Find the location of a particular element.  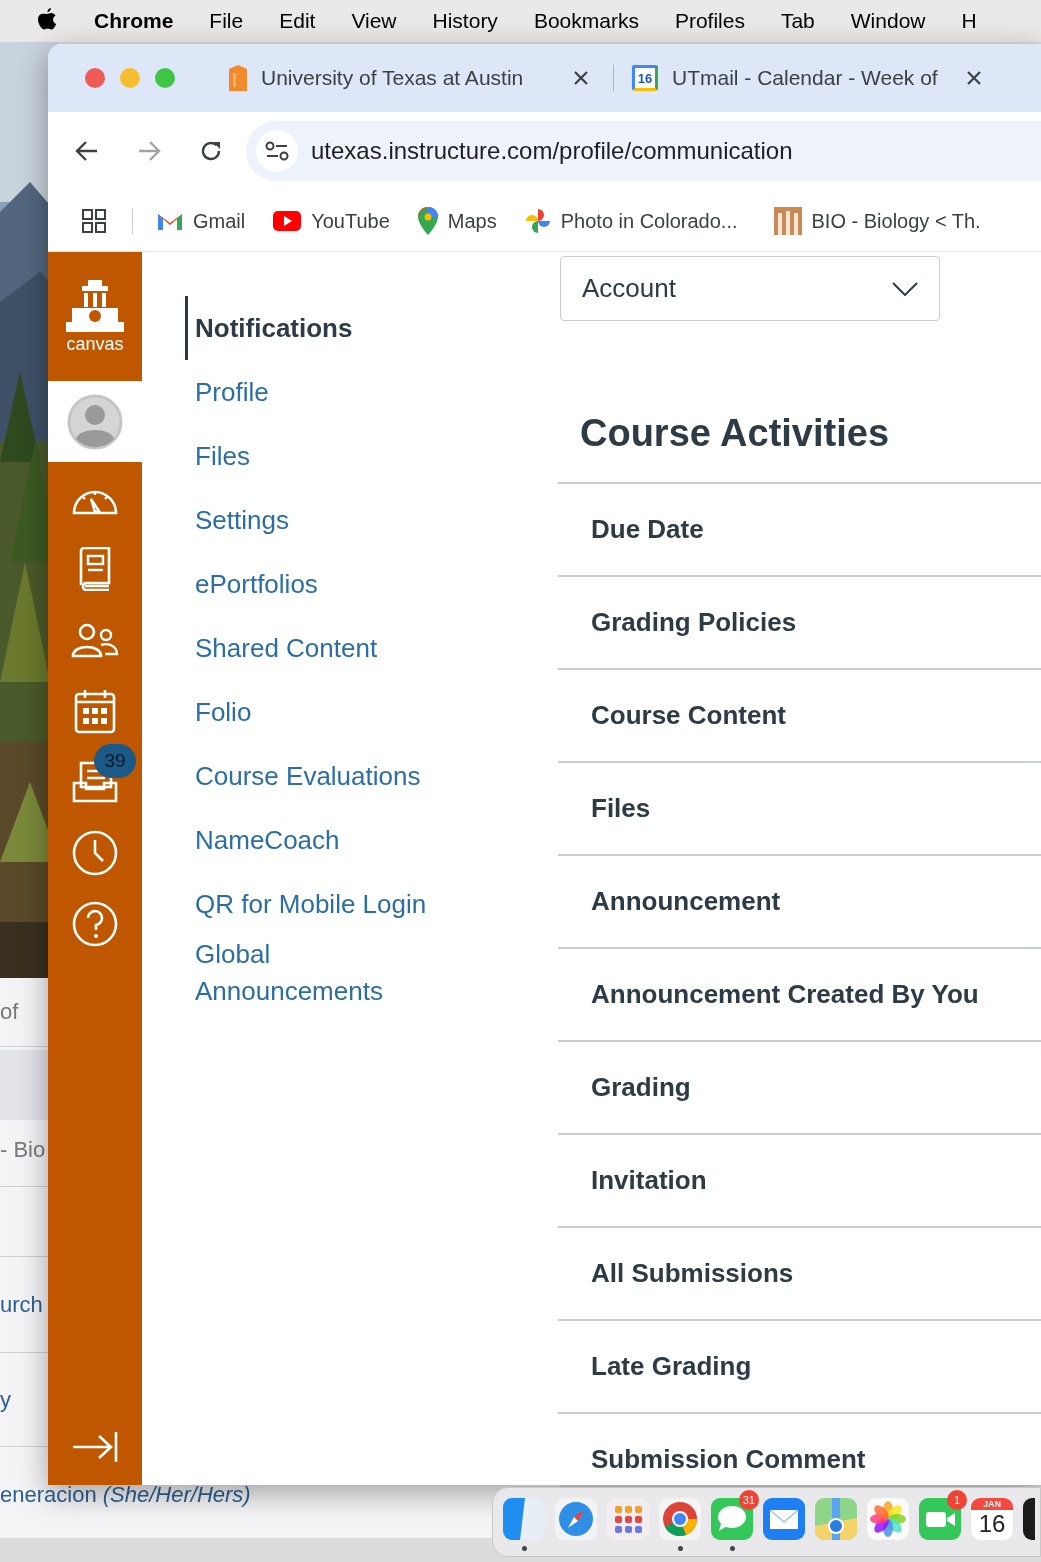

video-camera-icon is located at coordinates (940, 1519).